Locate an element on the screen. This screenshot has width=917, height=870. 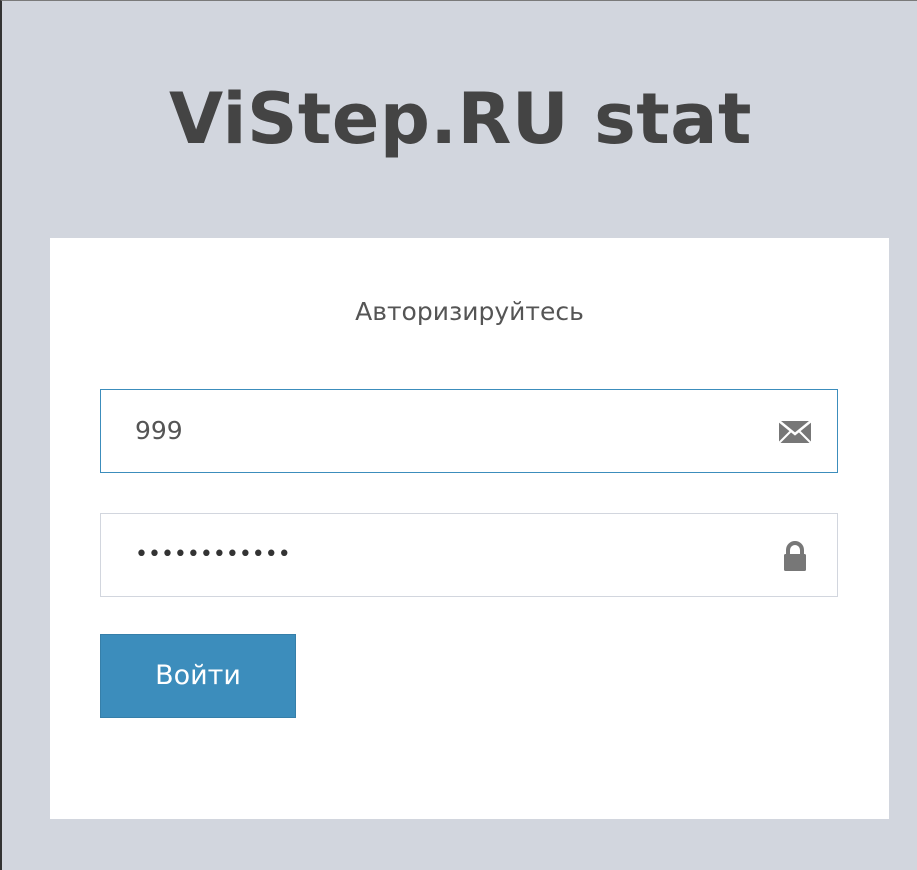
app-logo: ViStep.RU stat is located at coordinates (459, 119).